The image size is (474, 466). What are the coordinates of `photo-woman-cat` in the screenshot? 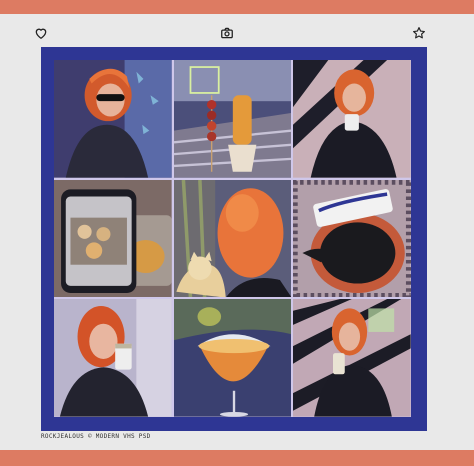 It's located at (232, 238).